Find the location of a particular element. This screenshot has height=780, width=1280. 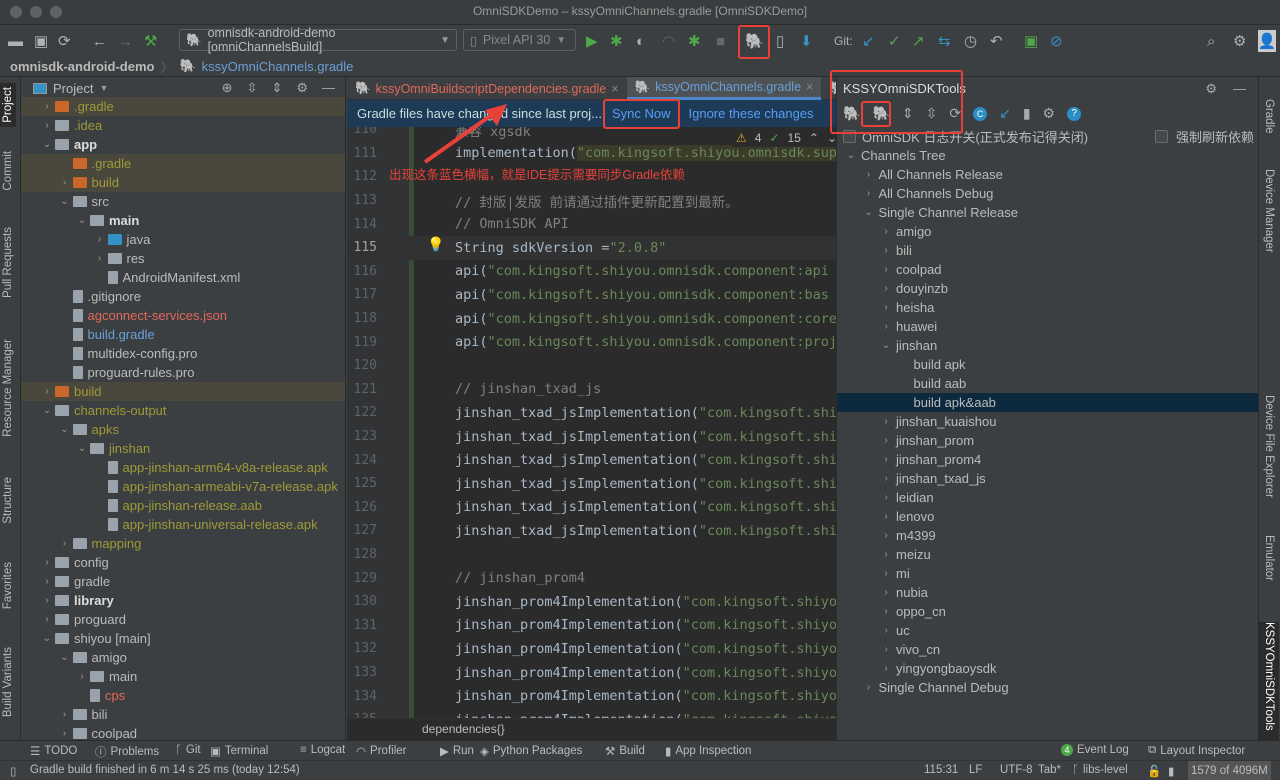

expand-all-icon: ⇳ is located at coordinates (252, 88).